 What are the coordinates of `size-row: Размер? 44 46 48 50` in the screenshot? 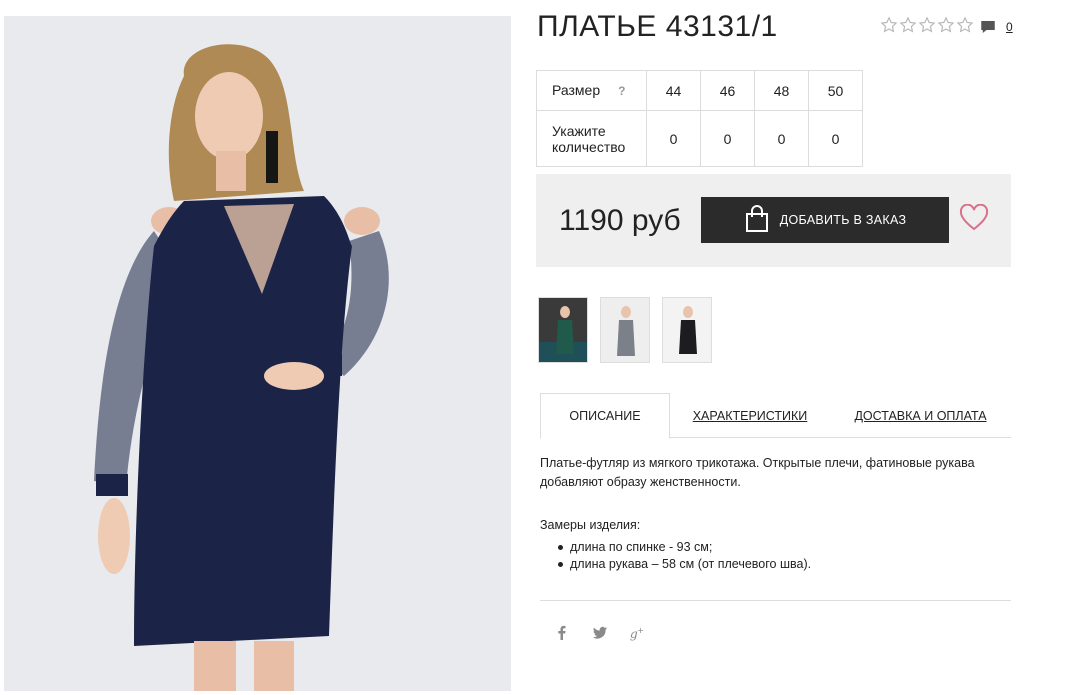 It's located at (699, 90).